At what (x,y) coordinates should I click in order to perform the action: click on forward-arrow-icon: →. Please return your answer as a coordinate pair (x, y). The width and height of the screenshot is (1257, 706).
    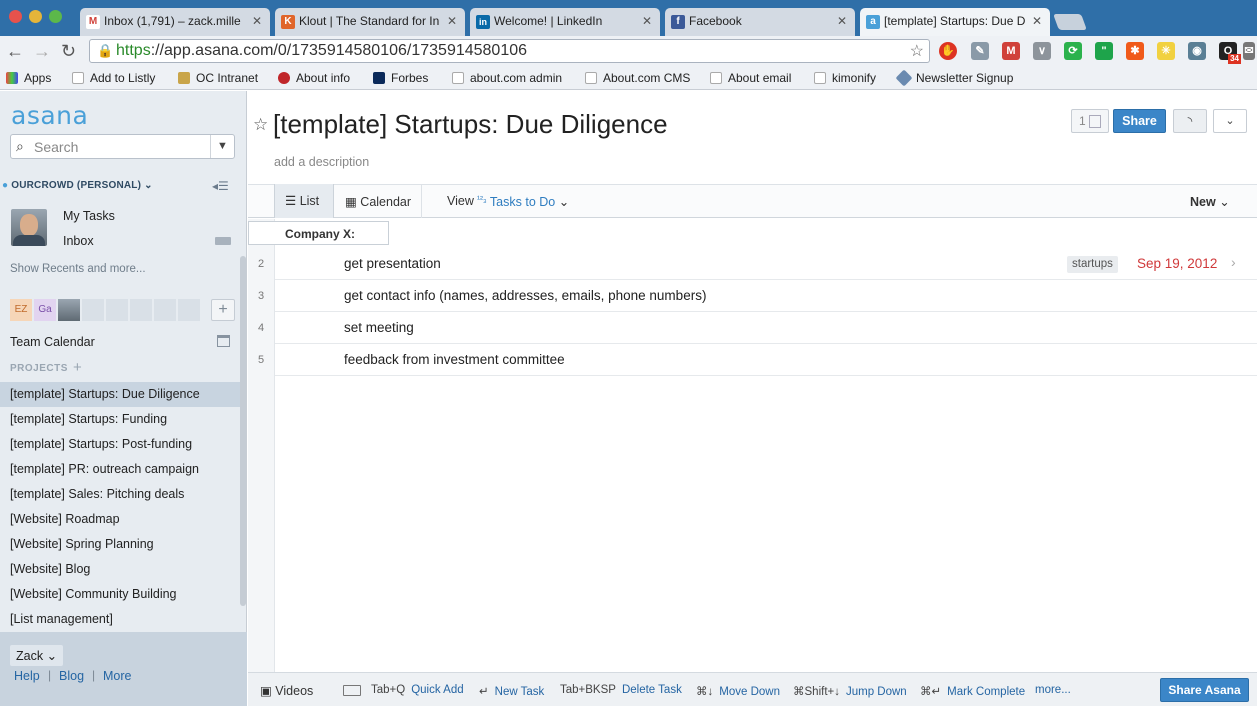
    Looking at the image, I should click on (42, 51).